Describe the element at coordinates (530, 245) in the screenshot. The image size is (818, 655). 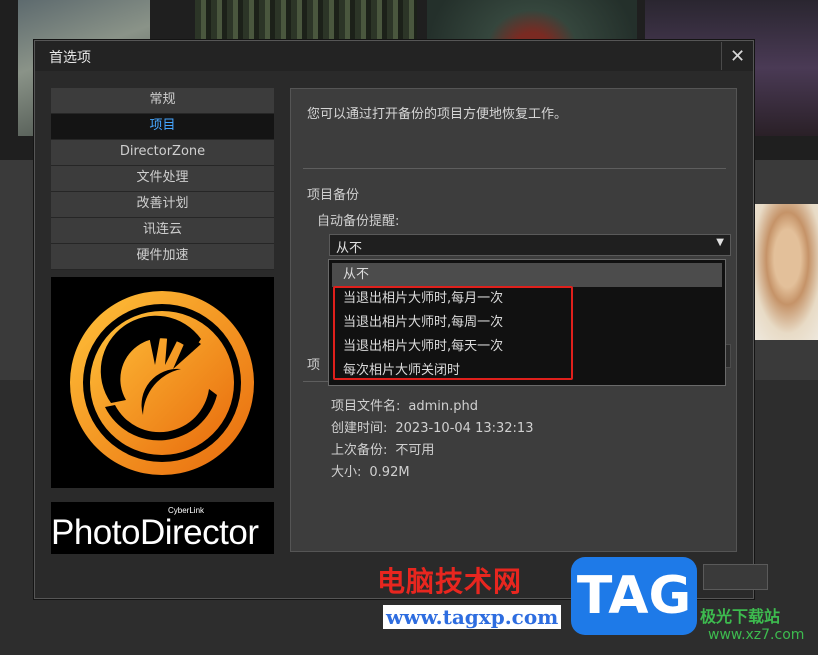
I see `auto-backup-select: 从不 ▼` at that location.